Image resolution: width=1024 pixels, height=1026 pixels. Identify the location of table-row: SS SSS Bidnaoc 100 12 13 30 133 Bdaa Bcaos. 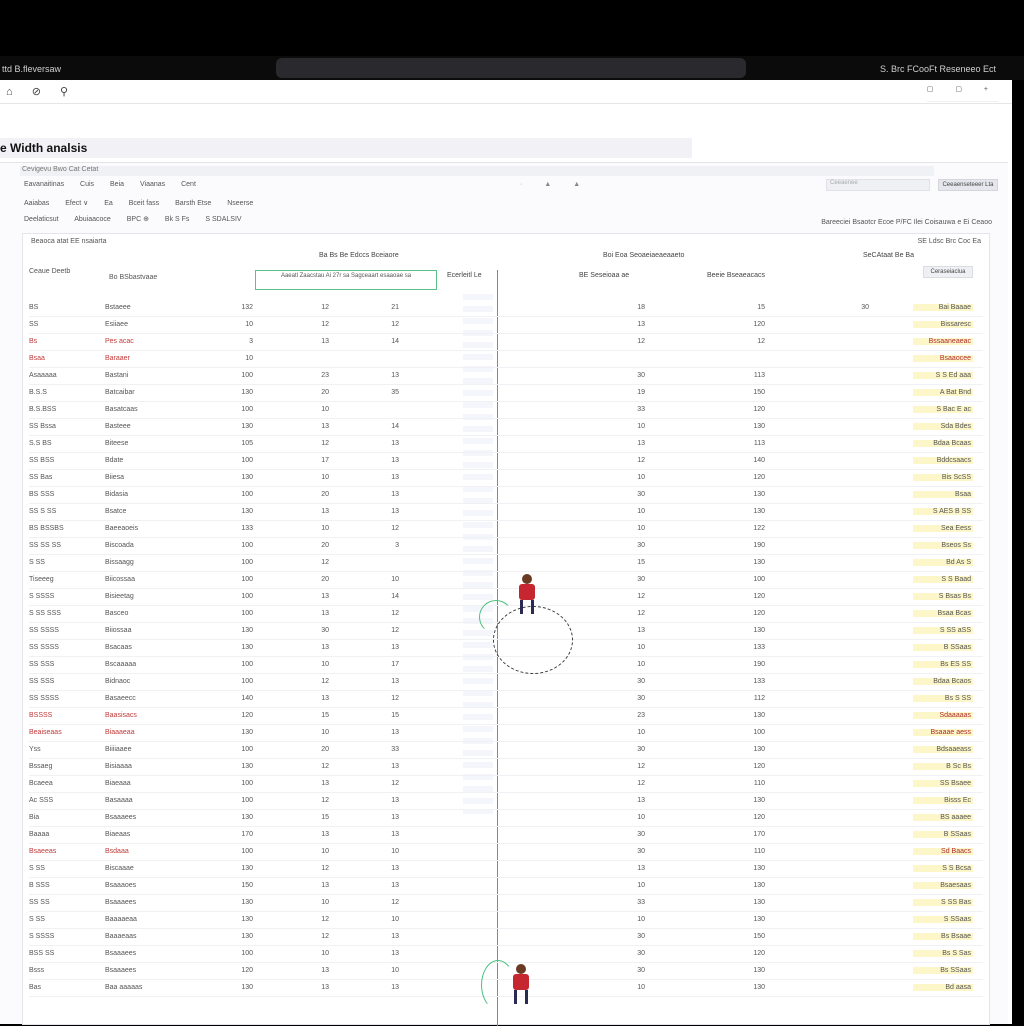
(506, 682).